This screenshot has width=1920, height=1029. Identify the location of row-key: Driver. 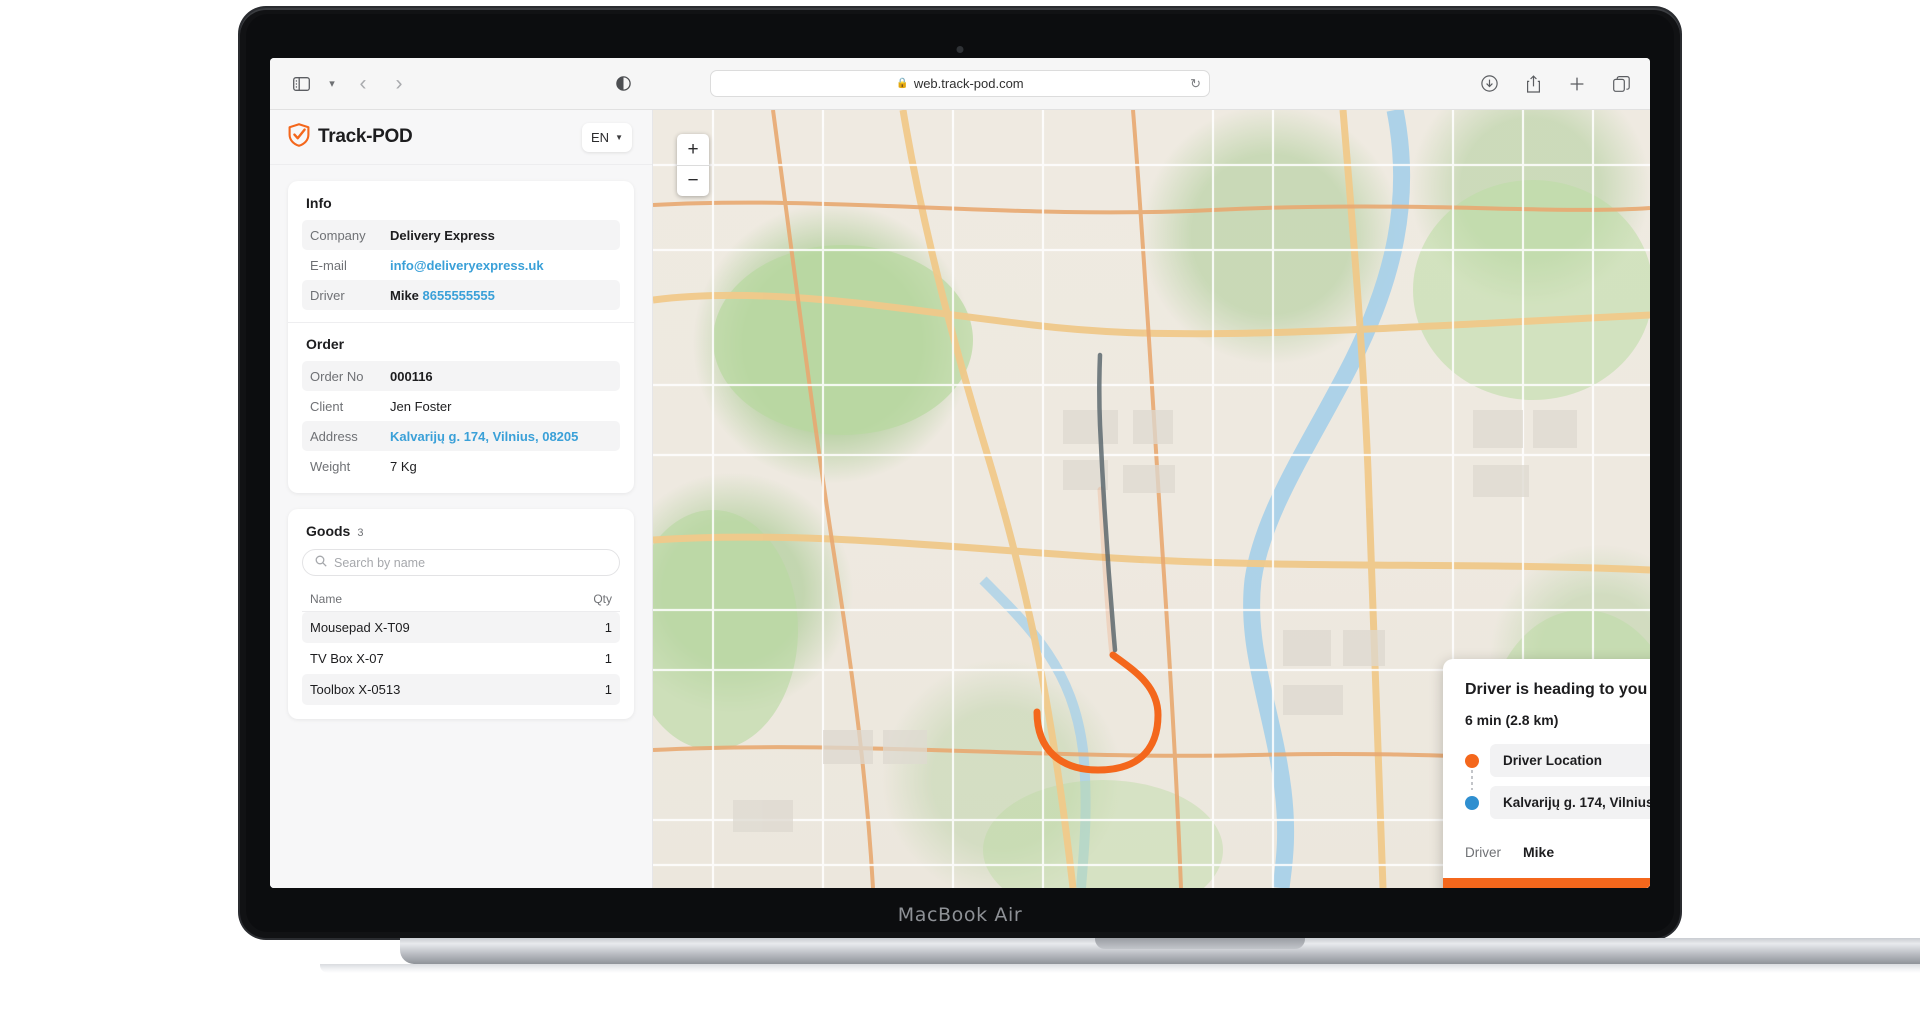
(327, 295).